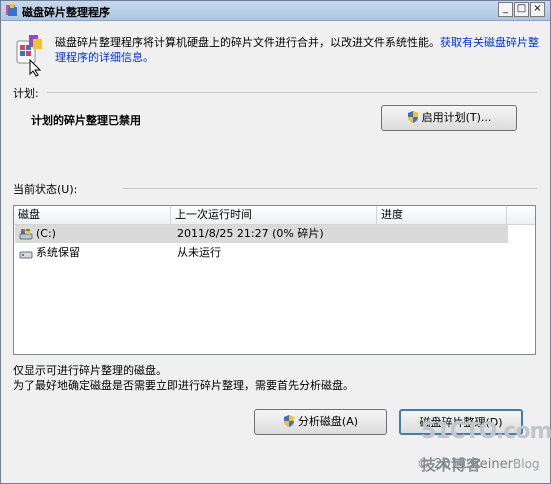 The width and height of the screenshot is (551, 484). What do you see at coordinates (26, 255) in the screenshot?
I see `drive-reserved-icon` at bounding box center [26, 255].